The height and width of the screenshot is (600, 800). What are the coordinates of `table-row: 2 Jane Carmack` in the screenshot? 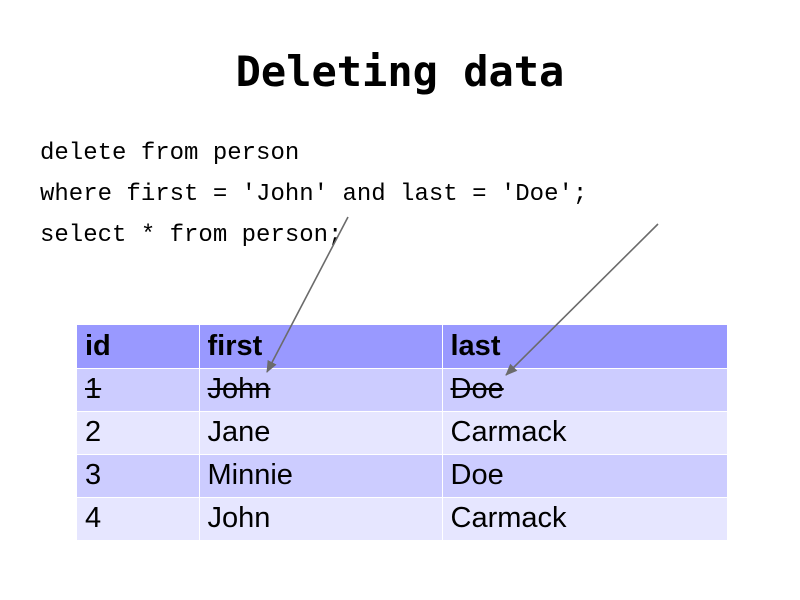 It's located at (402, 433).